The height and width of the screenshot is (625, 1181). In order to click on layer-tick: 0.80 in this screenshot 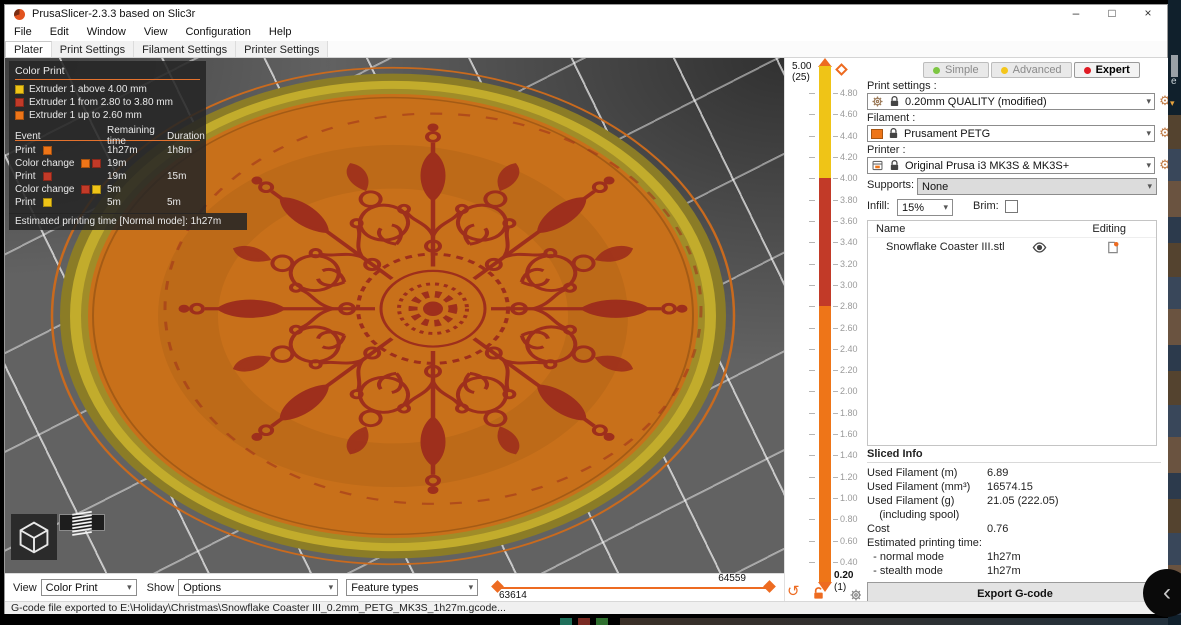, I will do `click(823, 519)`.